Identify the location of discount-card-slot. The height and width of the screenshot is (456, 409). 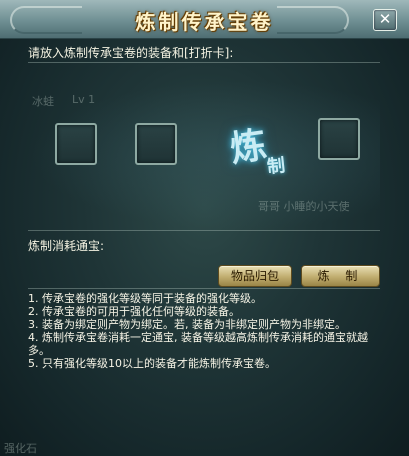
(339, 139).